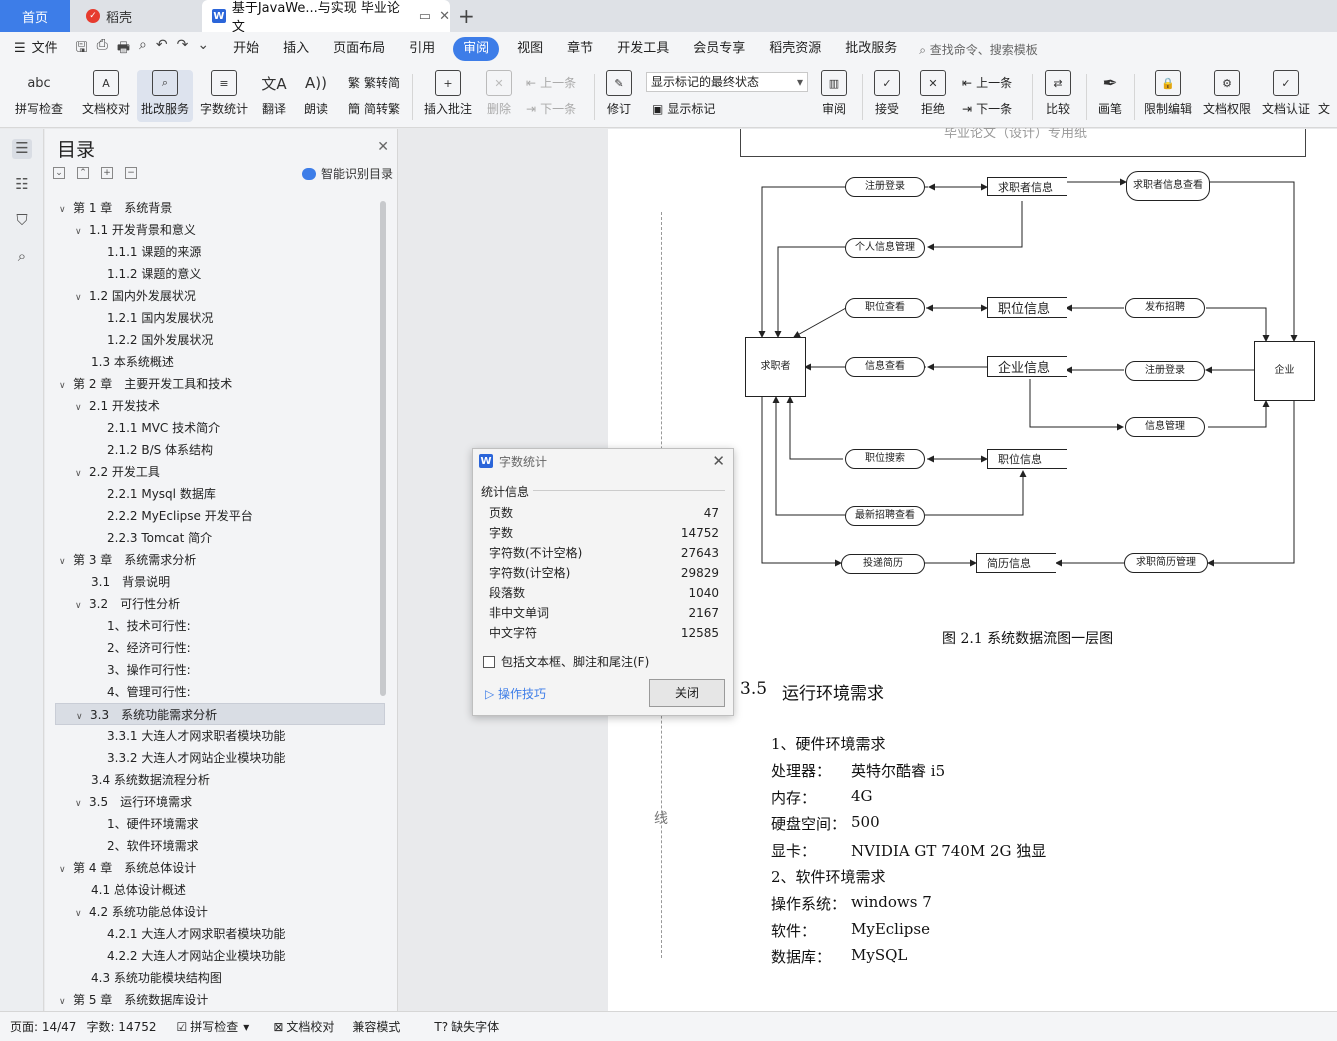 Image resolution: width=1337 pixels, height=1041 pixels. Describe the element at coordinates (466, 16) in the screenshot. I see `new-tab-icon: +` at that location.